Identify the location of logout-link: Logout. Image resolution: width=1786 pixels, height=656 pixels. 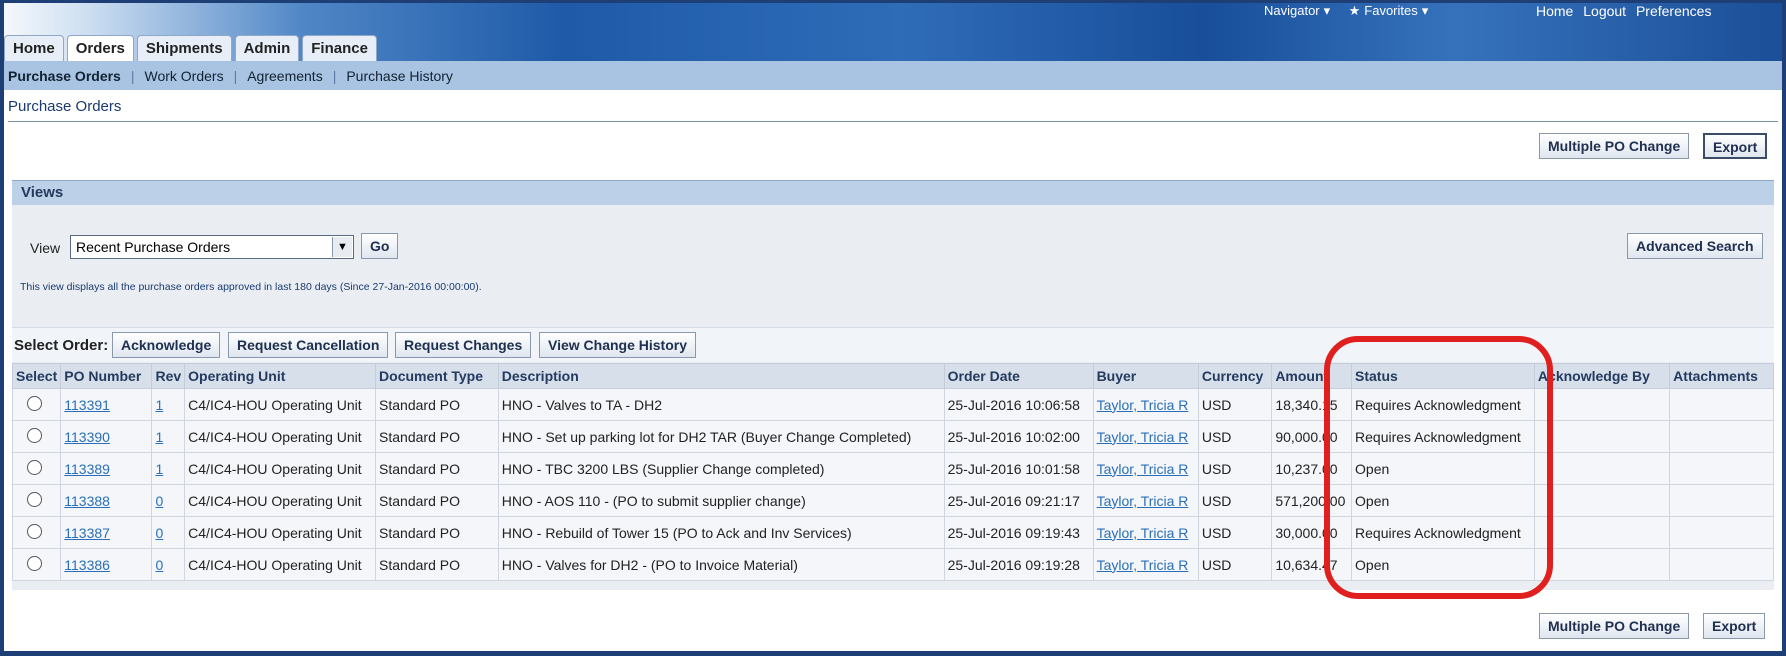
(1604, 11).